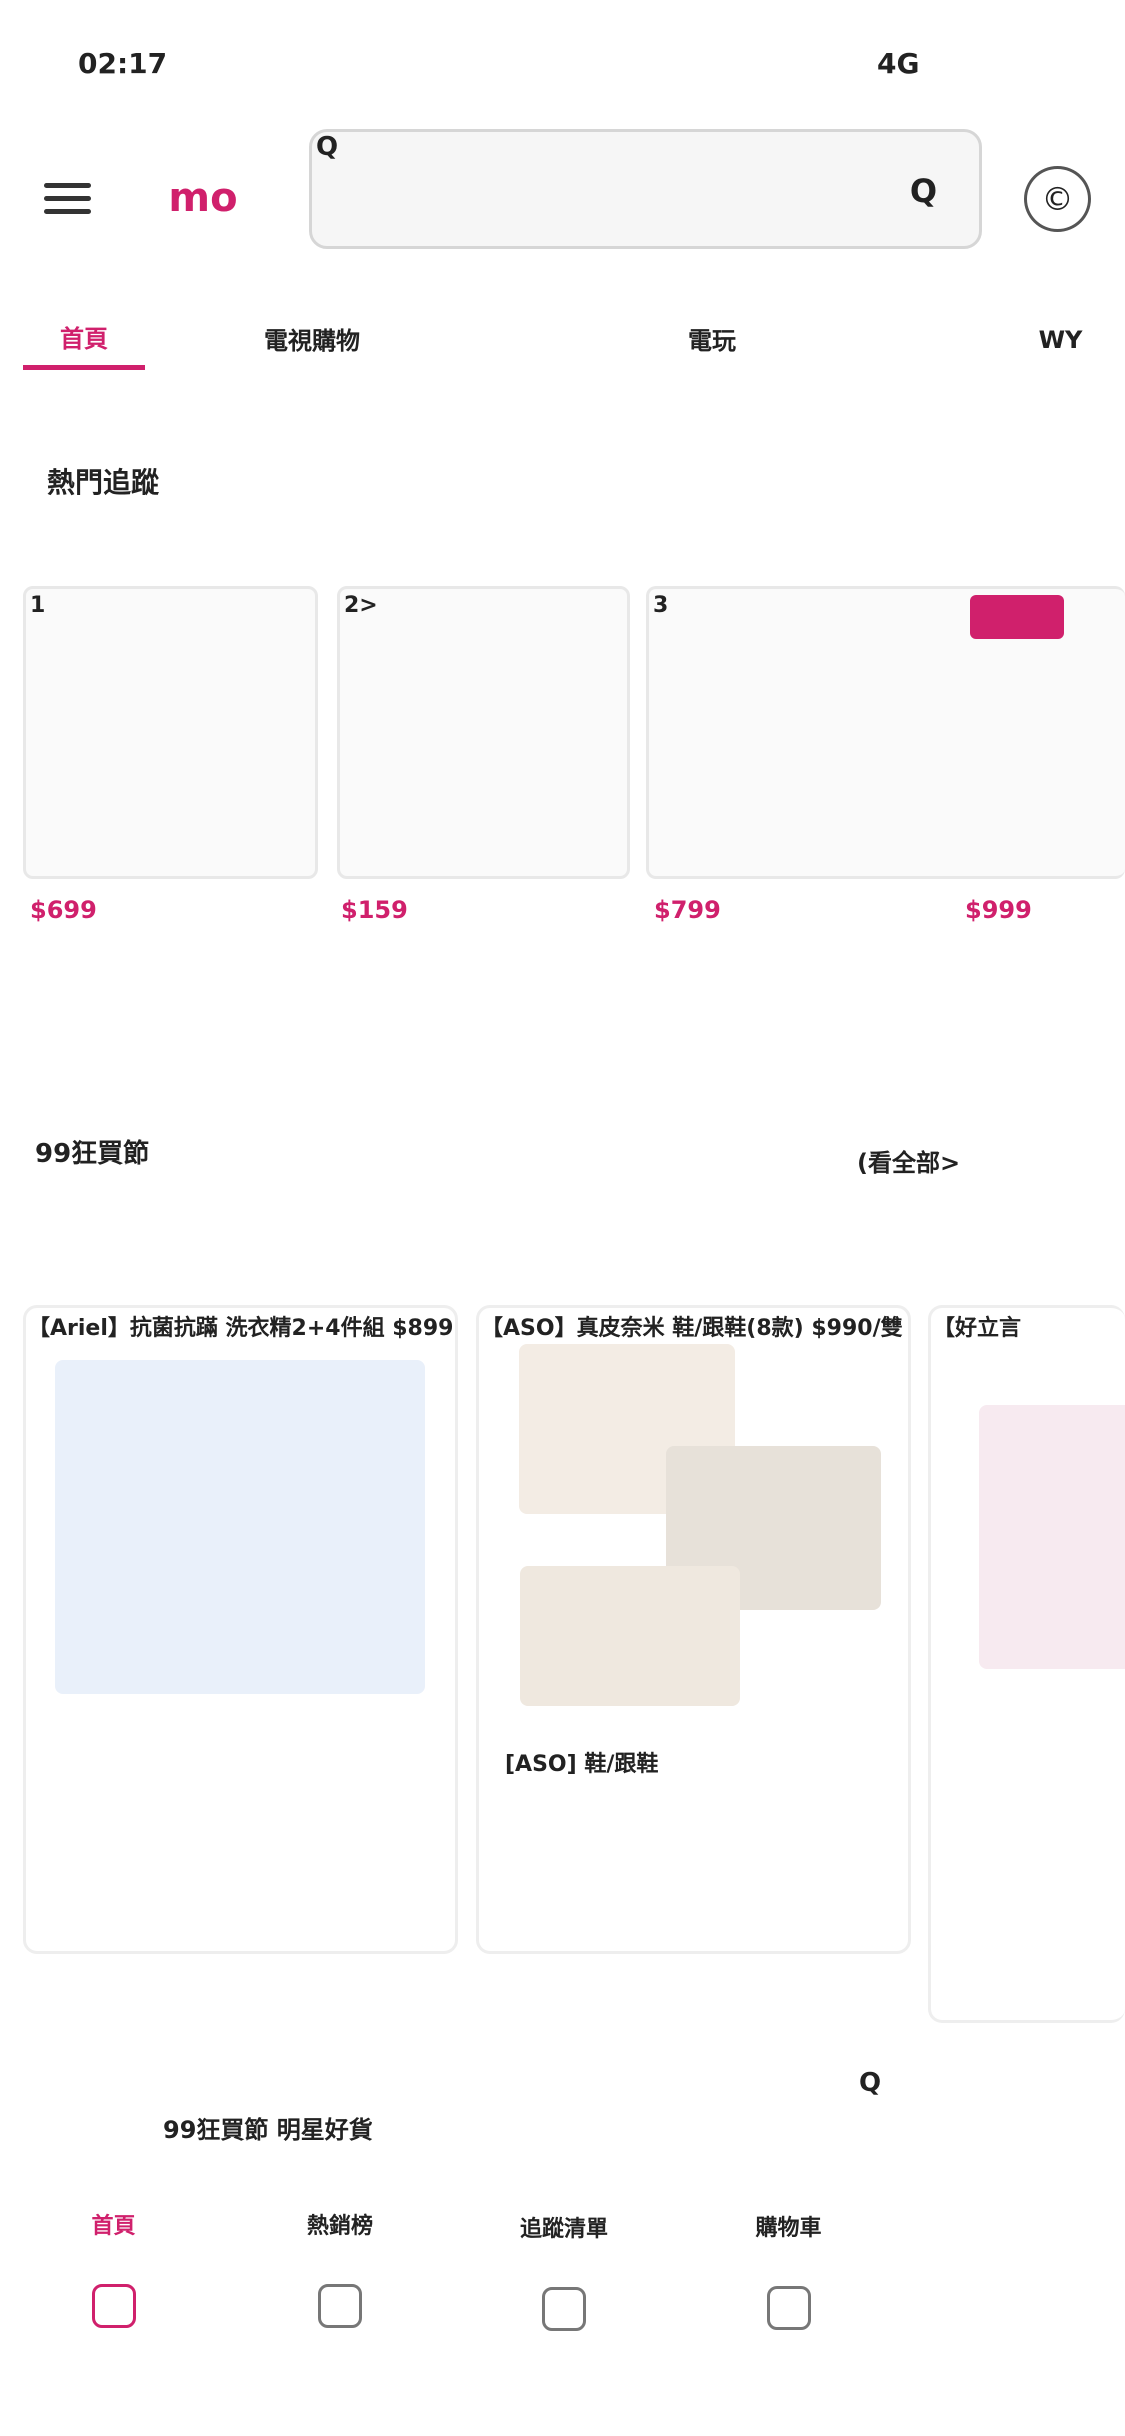 This screenshot has width=1125, height=2436. I want to click on product-tag, so click(1017, 617).